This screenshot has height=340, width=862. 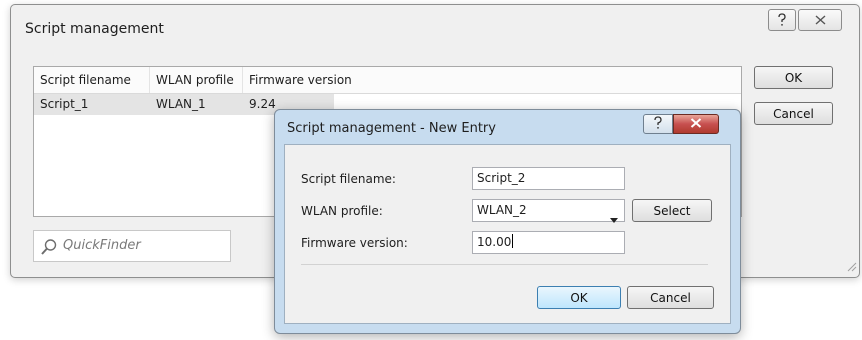 What do you see at coordinates (354, 243) in the screenshot?
I see `firmware-version-label: Firmware version:` at bounding box center [354, 243].